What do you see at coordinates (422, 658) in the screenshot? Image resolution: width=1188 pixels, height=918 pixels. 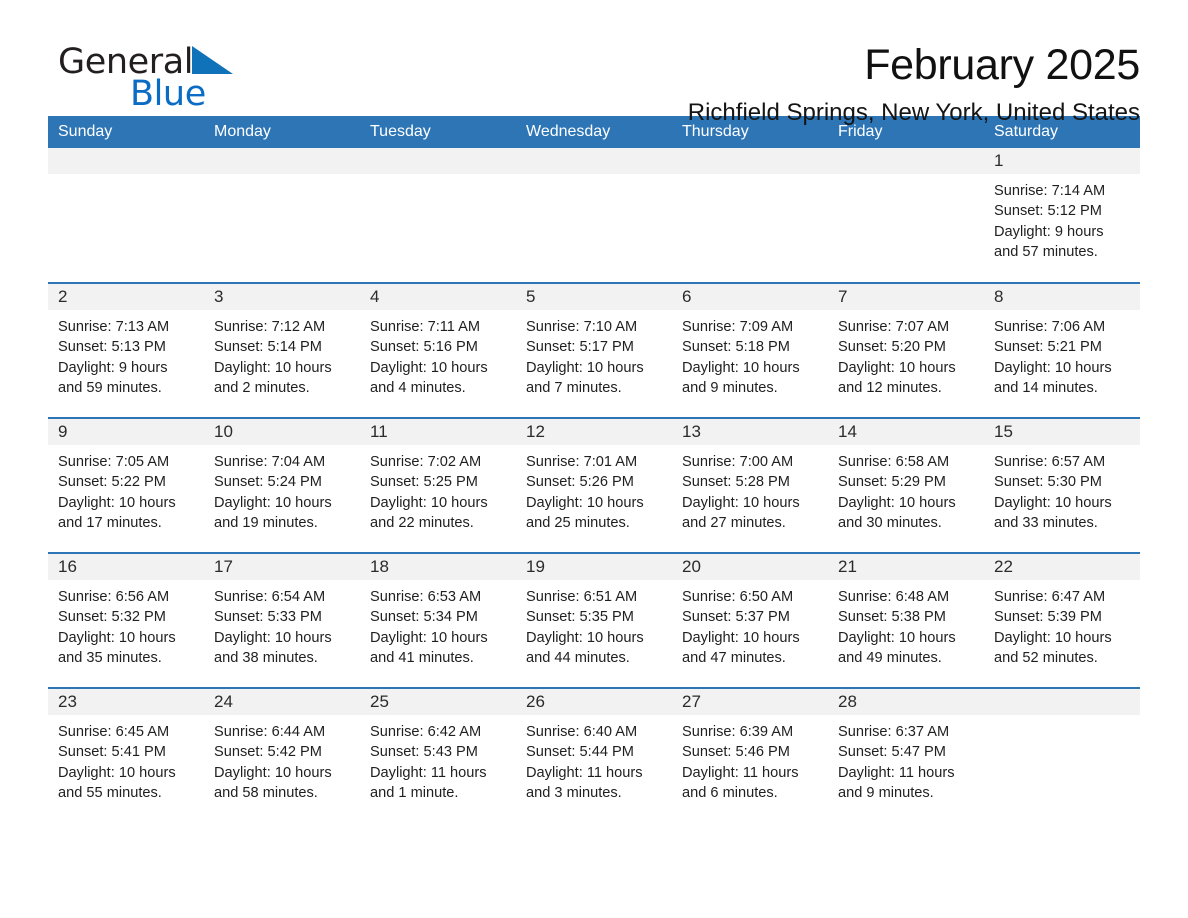 I see `daylight-text-line2: and 41 minutes.` at bounding box center [422, 658].